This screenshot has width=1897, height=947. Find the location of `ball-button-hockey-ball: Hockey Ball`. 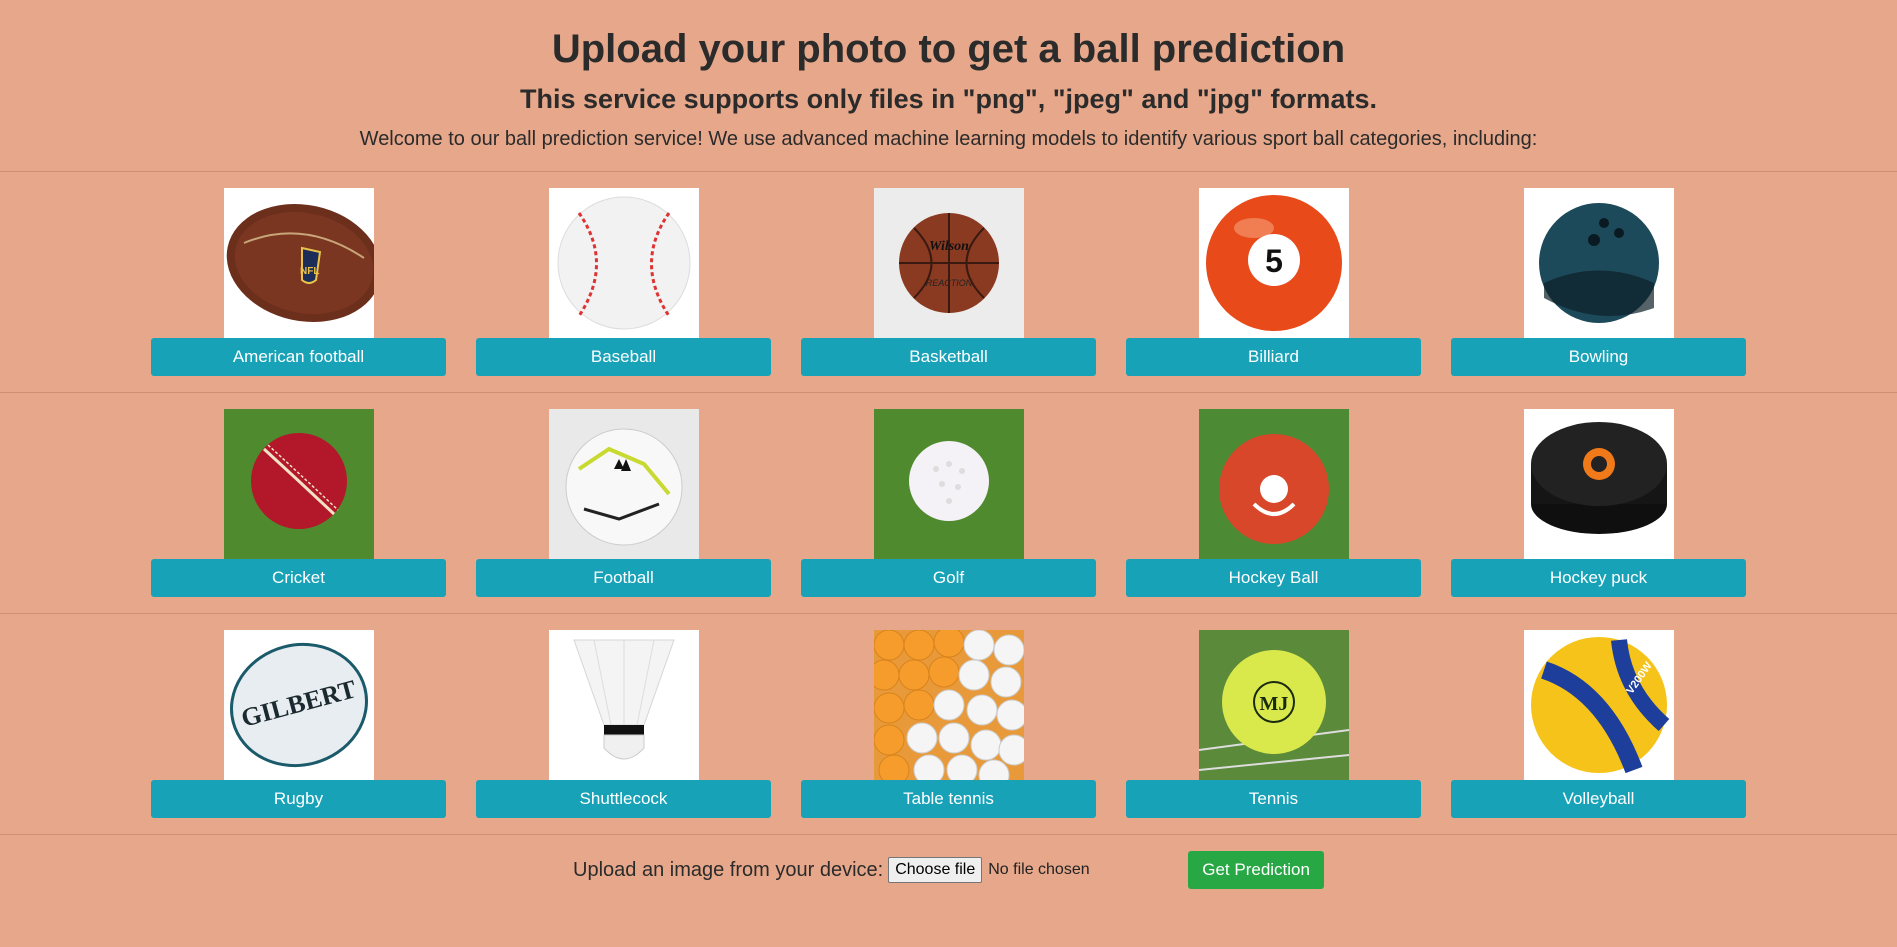

ball-button-hockey-ball: Hockey Ball is located at coordinates (1273, 578).